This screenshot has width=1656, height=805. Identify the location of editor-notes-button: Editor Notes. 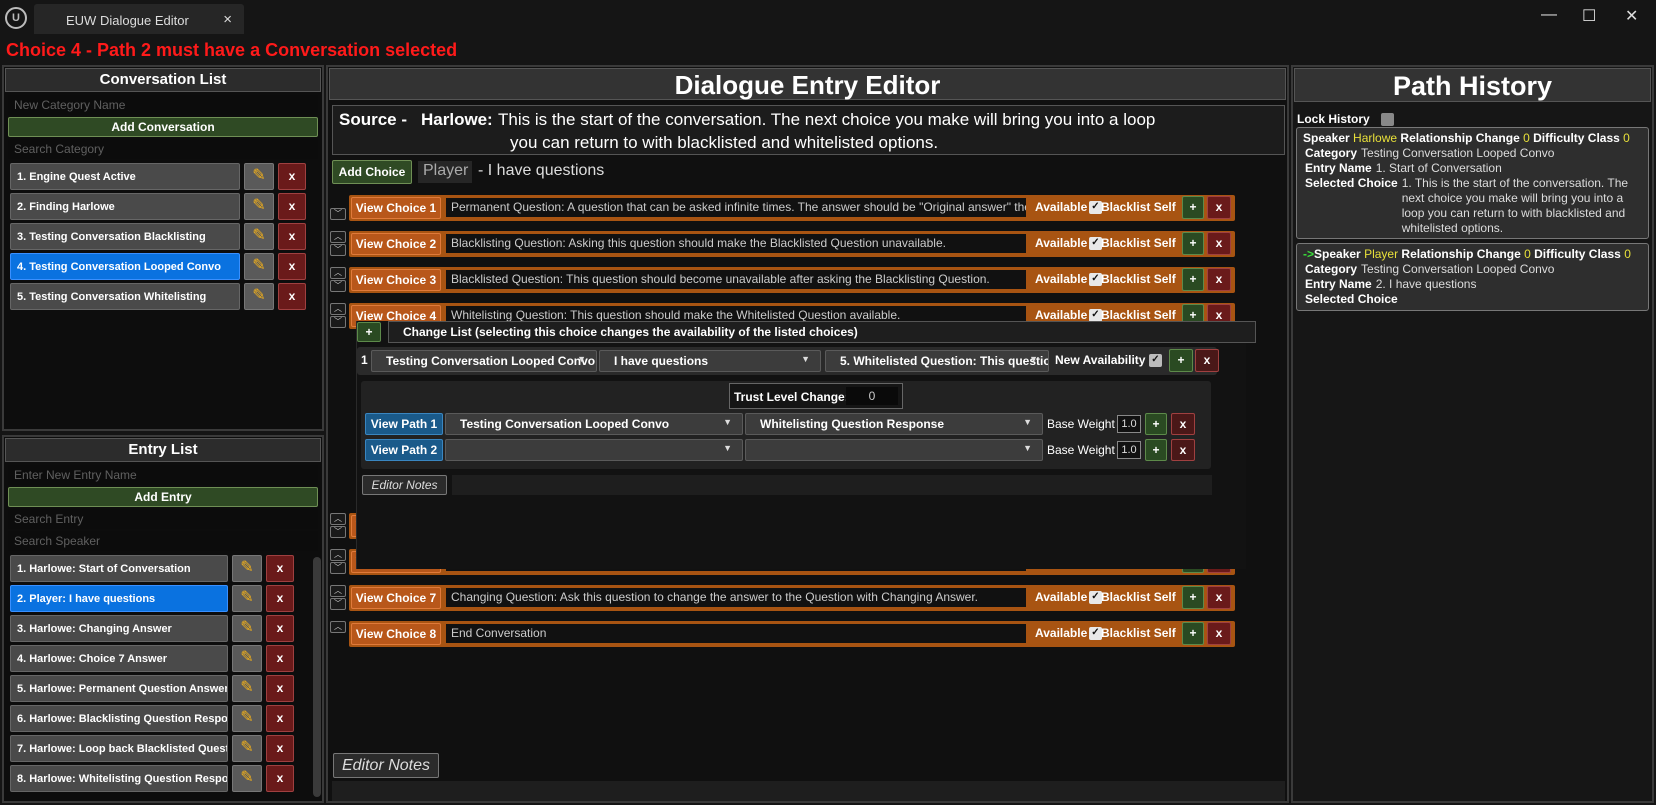
(386, 765).